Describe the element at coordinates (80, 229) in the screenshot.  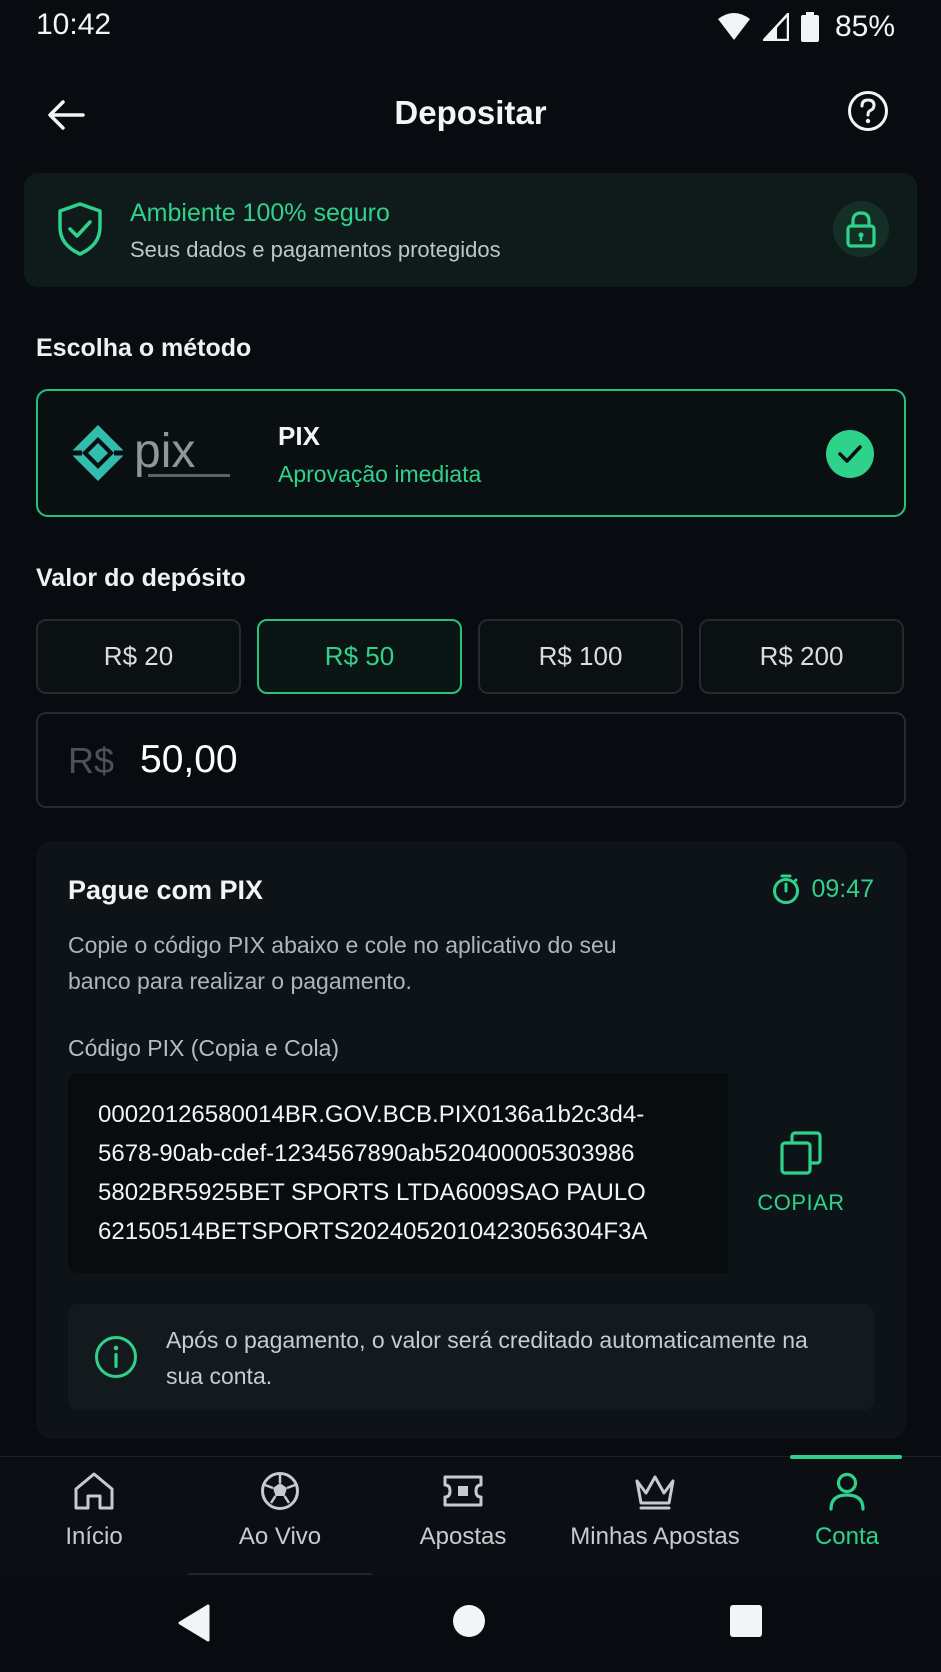
I see `shield-check-icon` at that location.